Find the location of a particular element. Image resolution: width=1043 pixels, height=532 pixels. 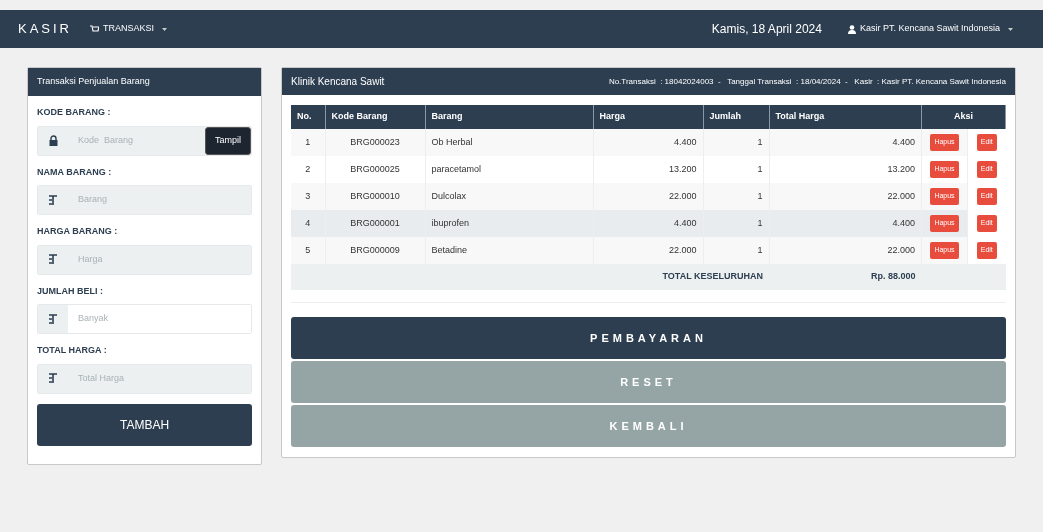

add-button: TAMBAH is located at coordinates (144, 424).